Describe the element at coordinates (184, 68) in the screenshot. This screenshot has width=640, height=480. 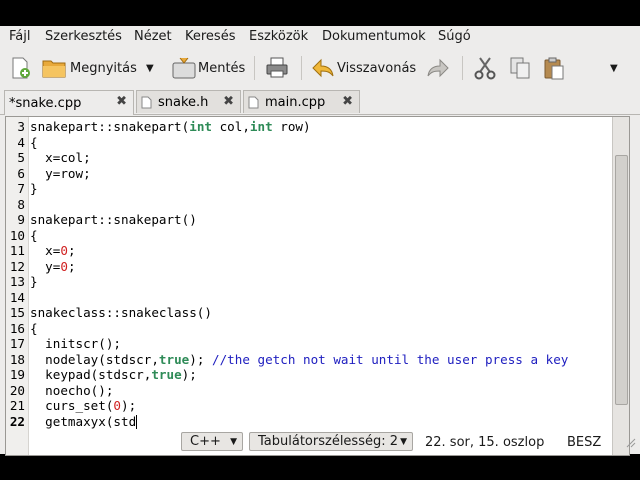
I see `save-icon` at that location.